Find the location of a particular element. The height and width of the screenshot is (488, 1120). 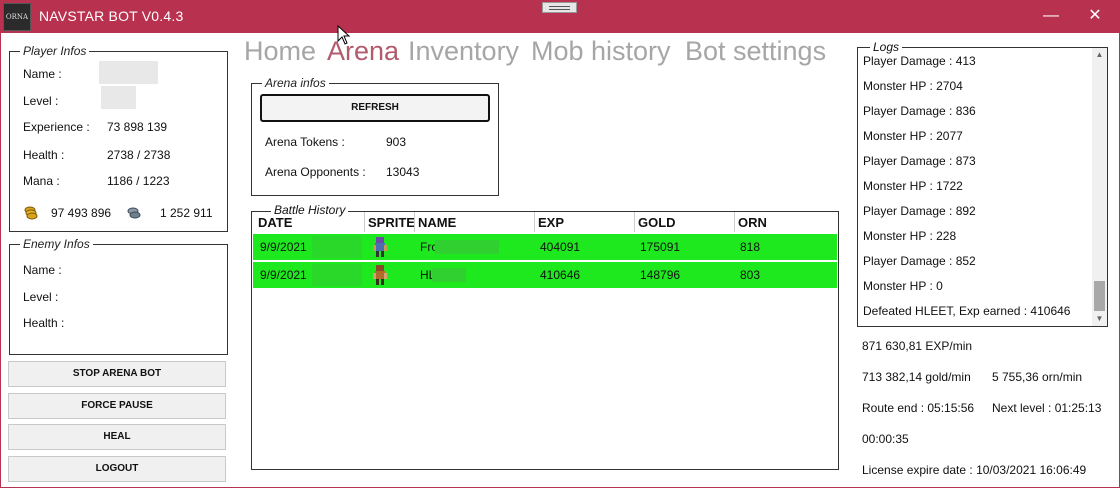

log-line: Player Damage : 892 is located at coordinates (919, 211).